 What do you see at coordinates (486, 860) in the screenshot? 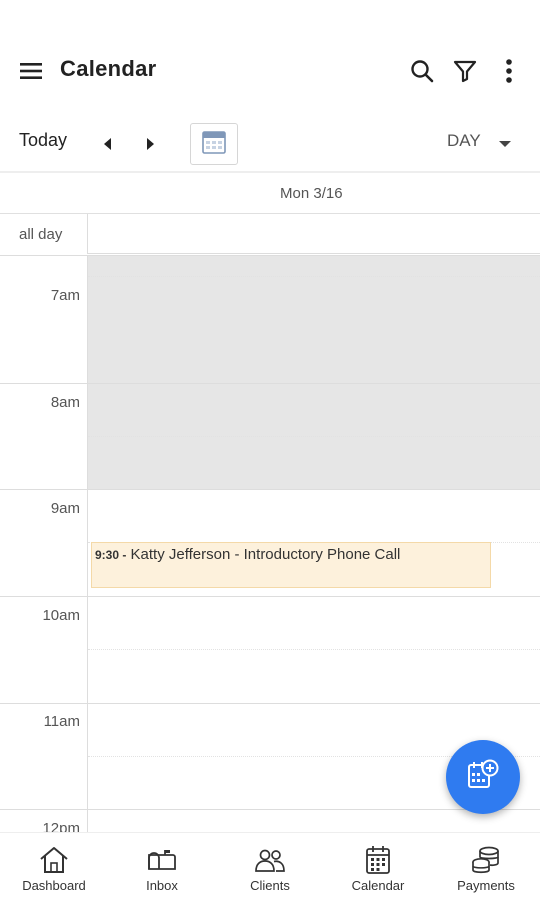
I see `coins-icon` at bounding box center [486, 860].